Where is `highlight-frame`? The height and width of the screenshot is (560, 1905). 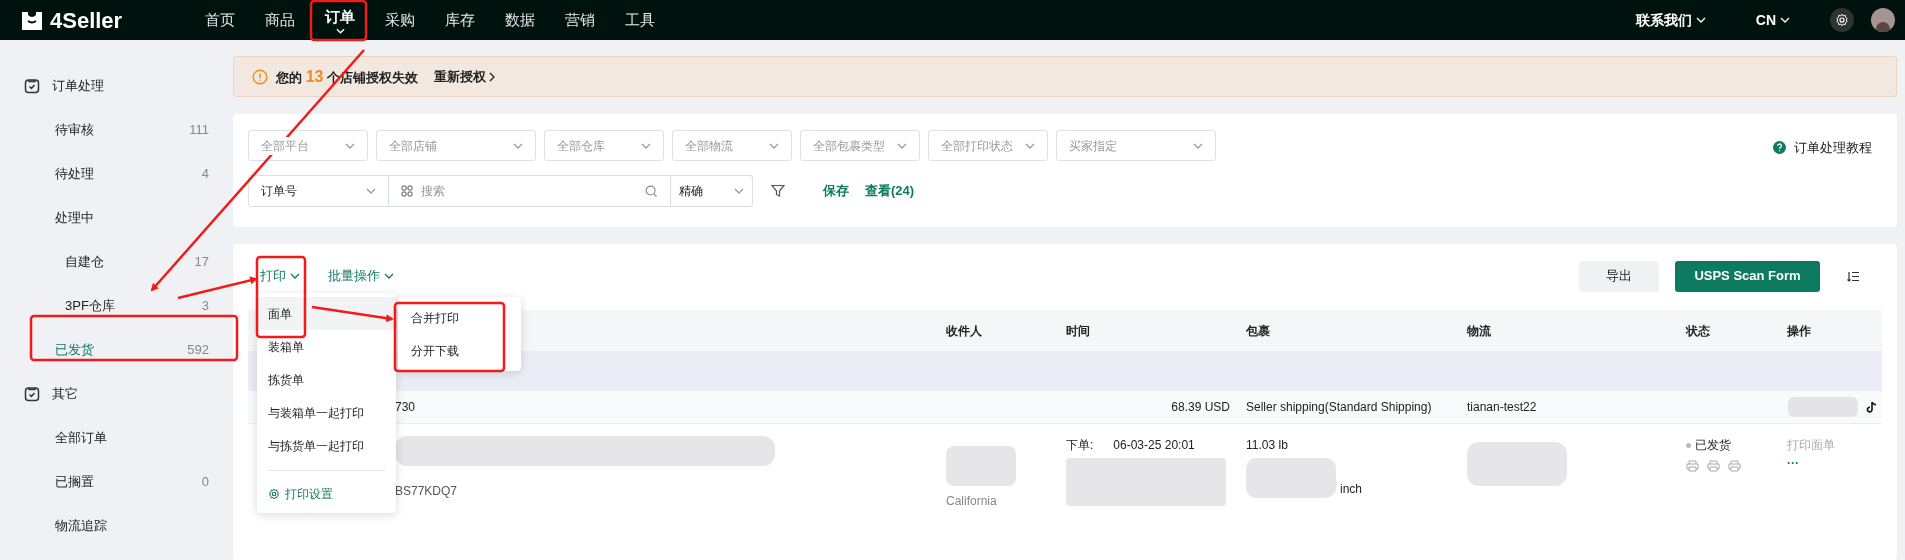
highlight-frame is located at coordinates (338, 21).